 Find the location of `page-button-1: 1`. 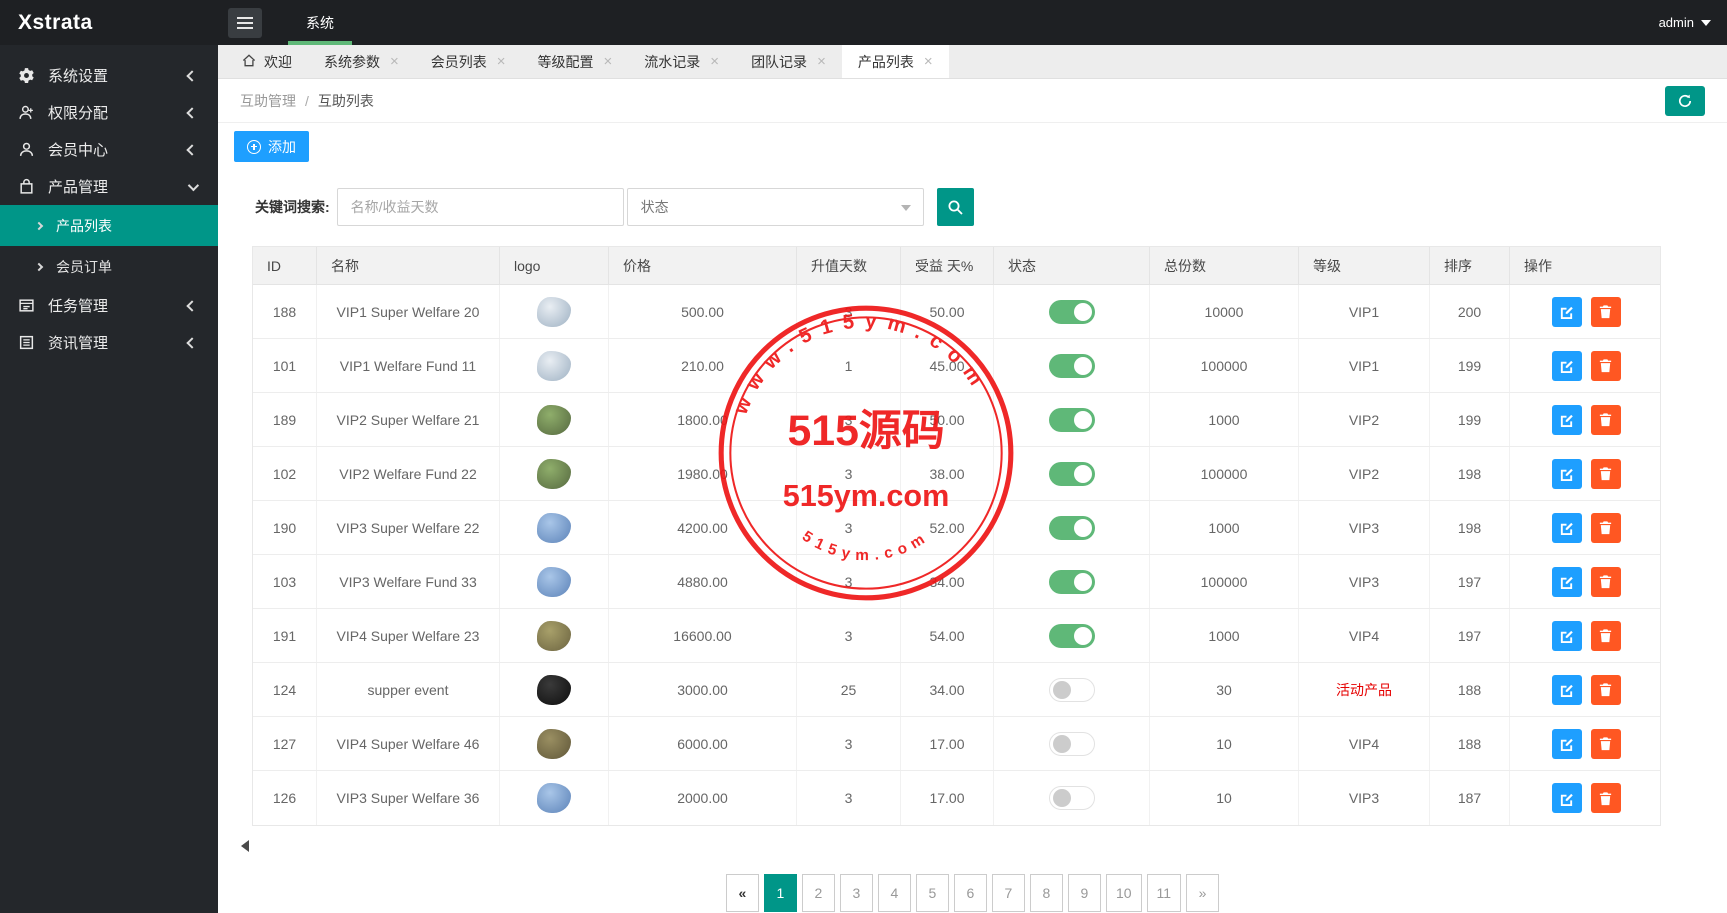

page-button-1: 1 is located at coordinates (780, 893).